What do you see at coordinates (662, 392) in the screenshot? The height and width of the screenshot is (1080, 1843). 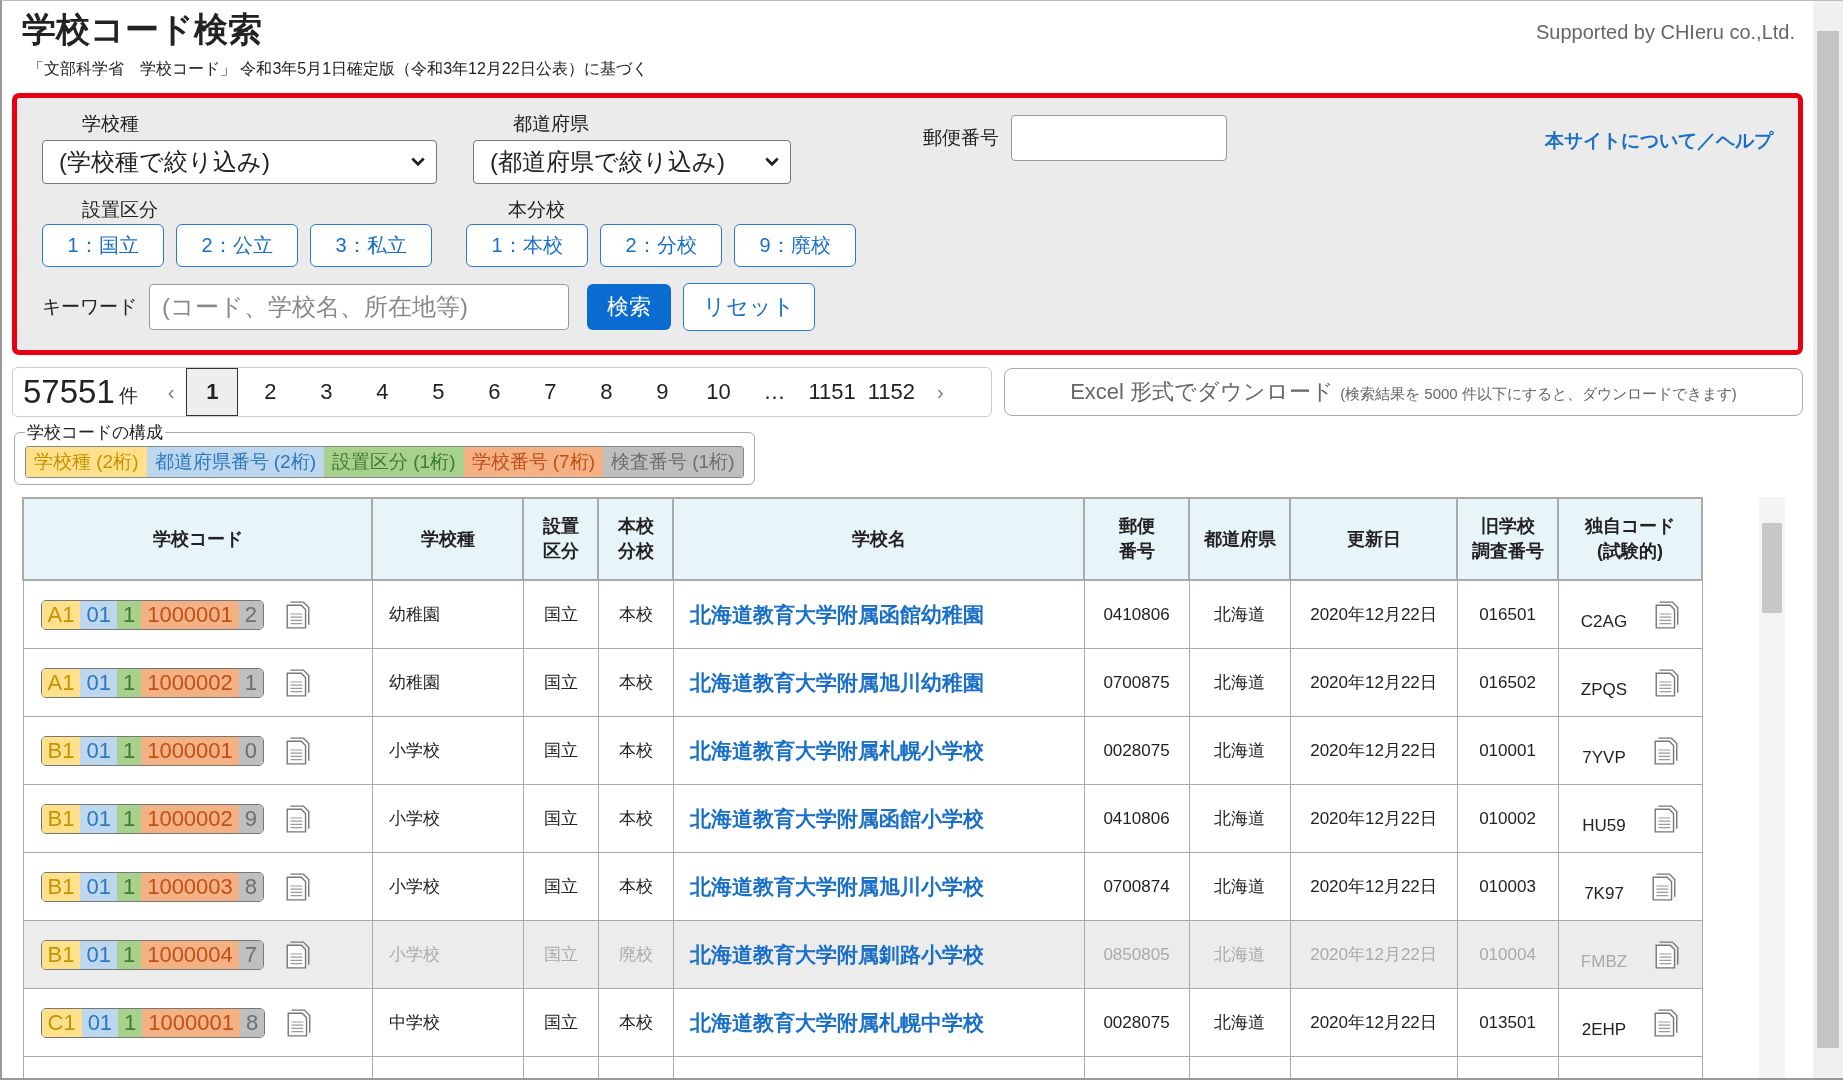 I see `page-link: 9` at bounding box center [662, 392].